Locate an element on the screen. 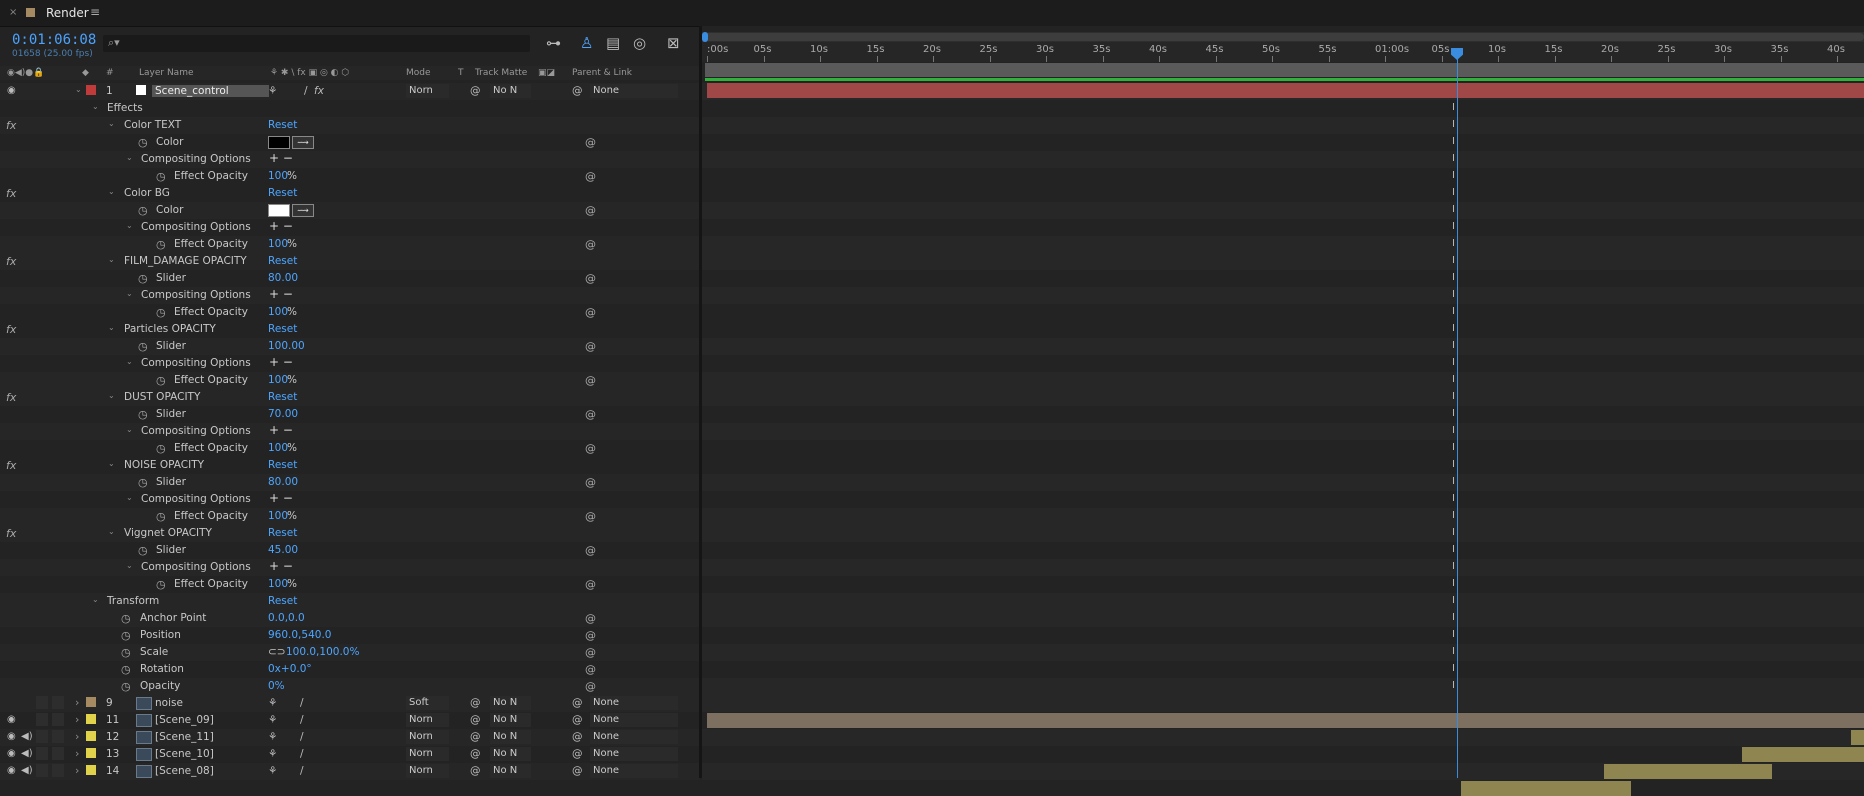  transform-collapse-icon: ⌄ is located at coordinates (95, 599).